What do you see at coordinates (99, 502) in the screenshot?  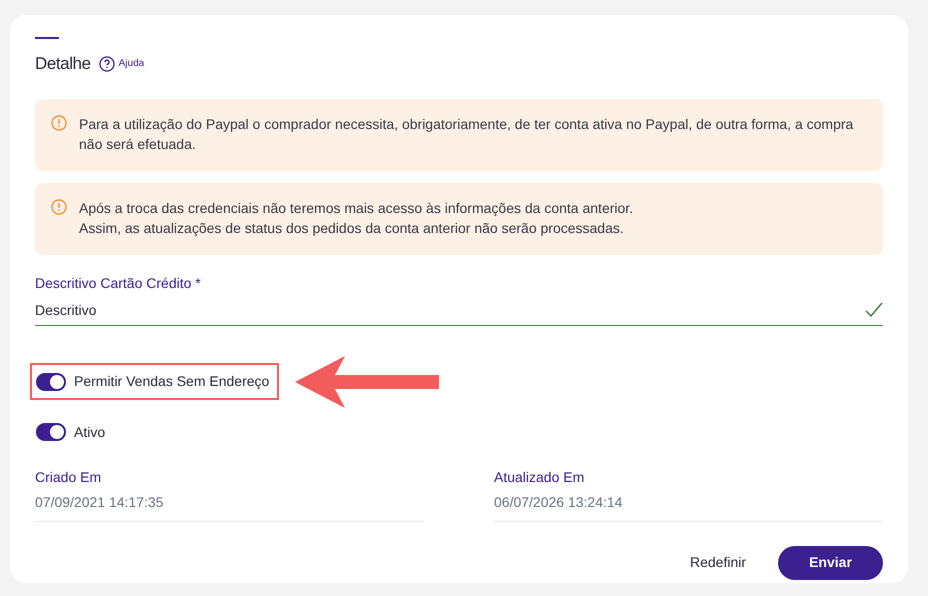 I see `date-value: 07/09/2021 14:17:35` at bounding box center [99, 502].